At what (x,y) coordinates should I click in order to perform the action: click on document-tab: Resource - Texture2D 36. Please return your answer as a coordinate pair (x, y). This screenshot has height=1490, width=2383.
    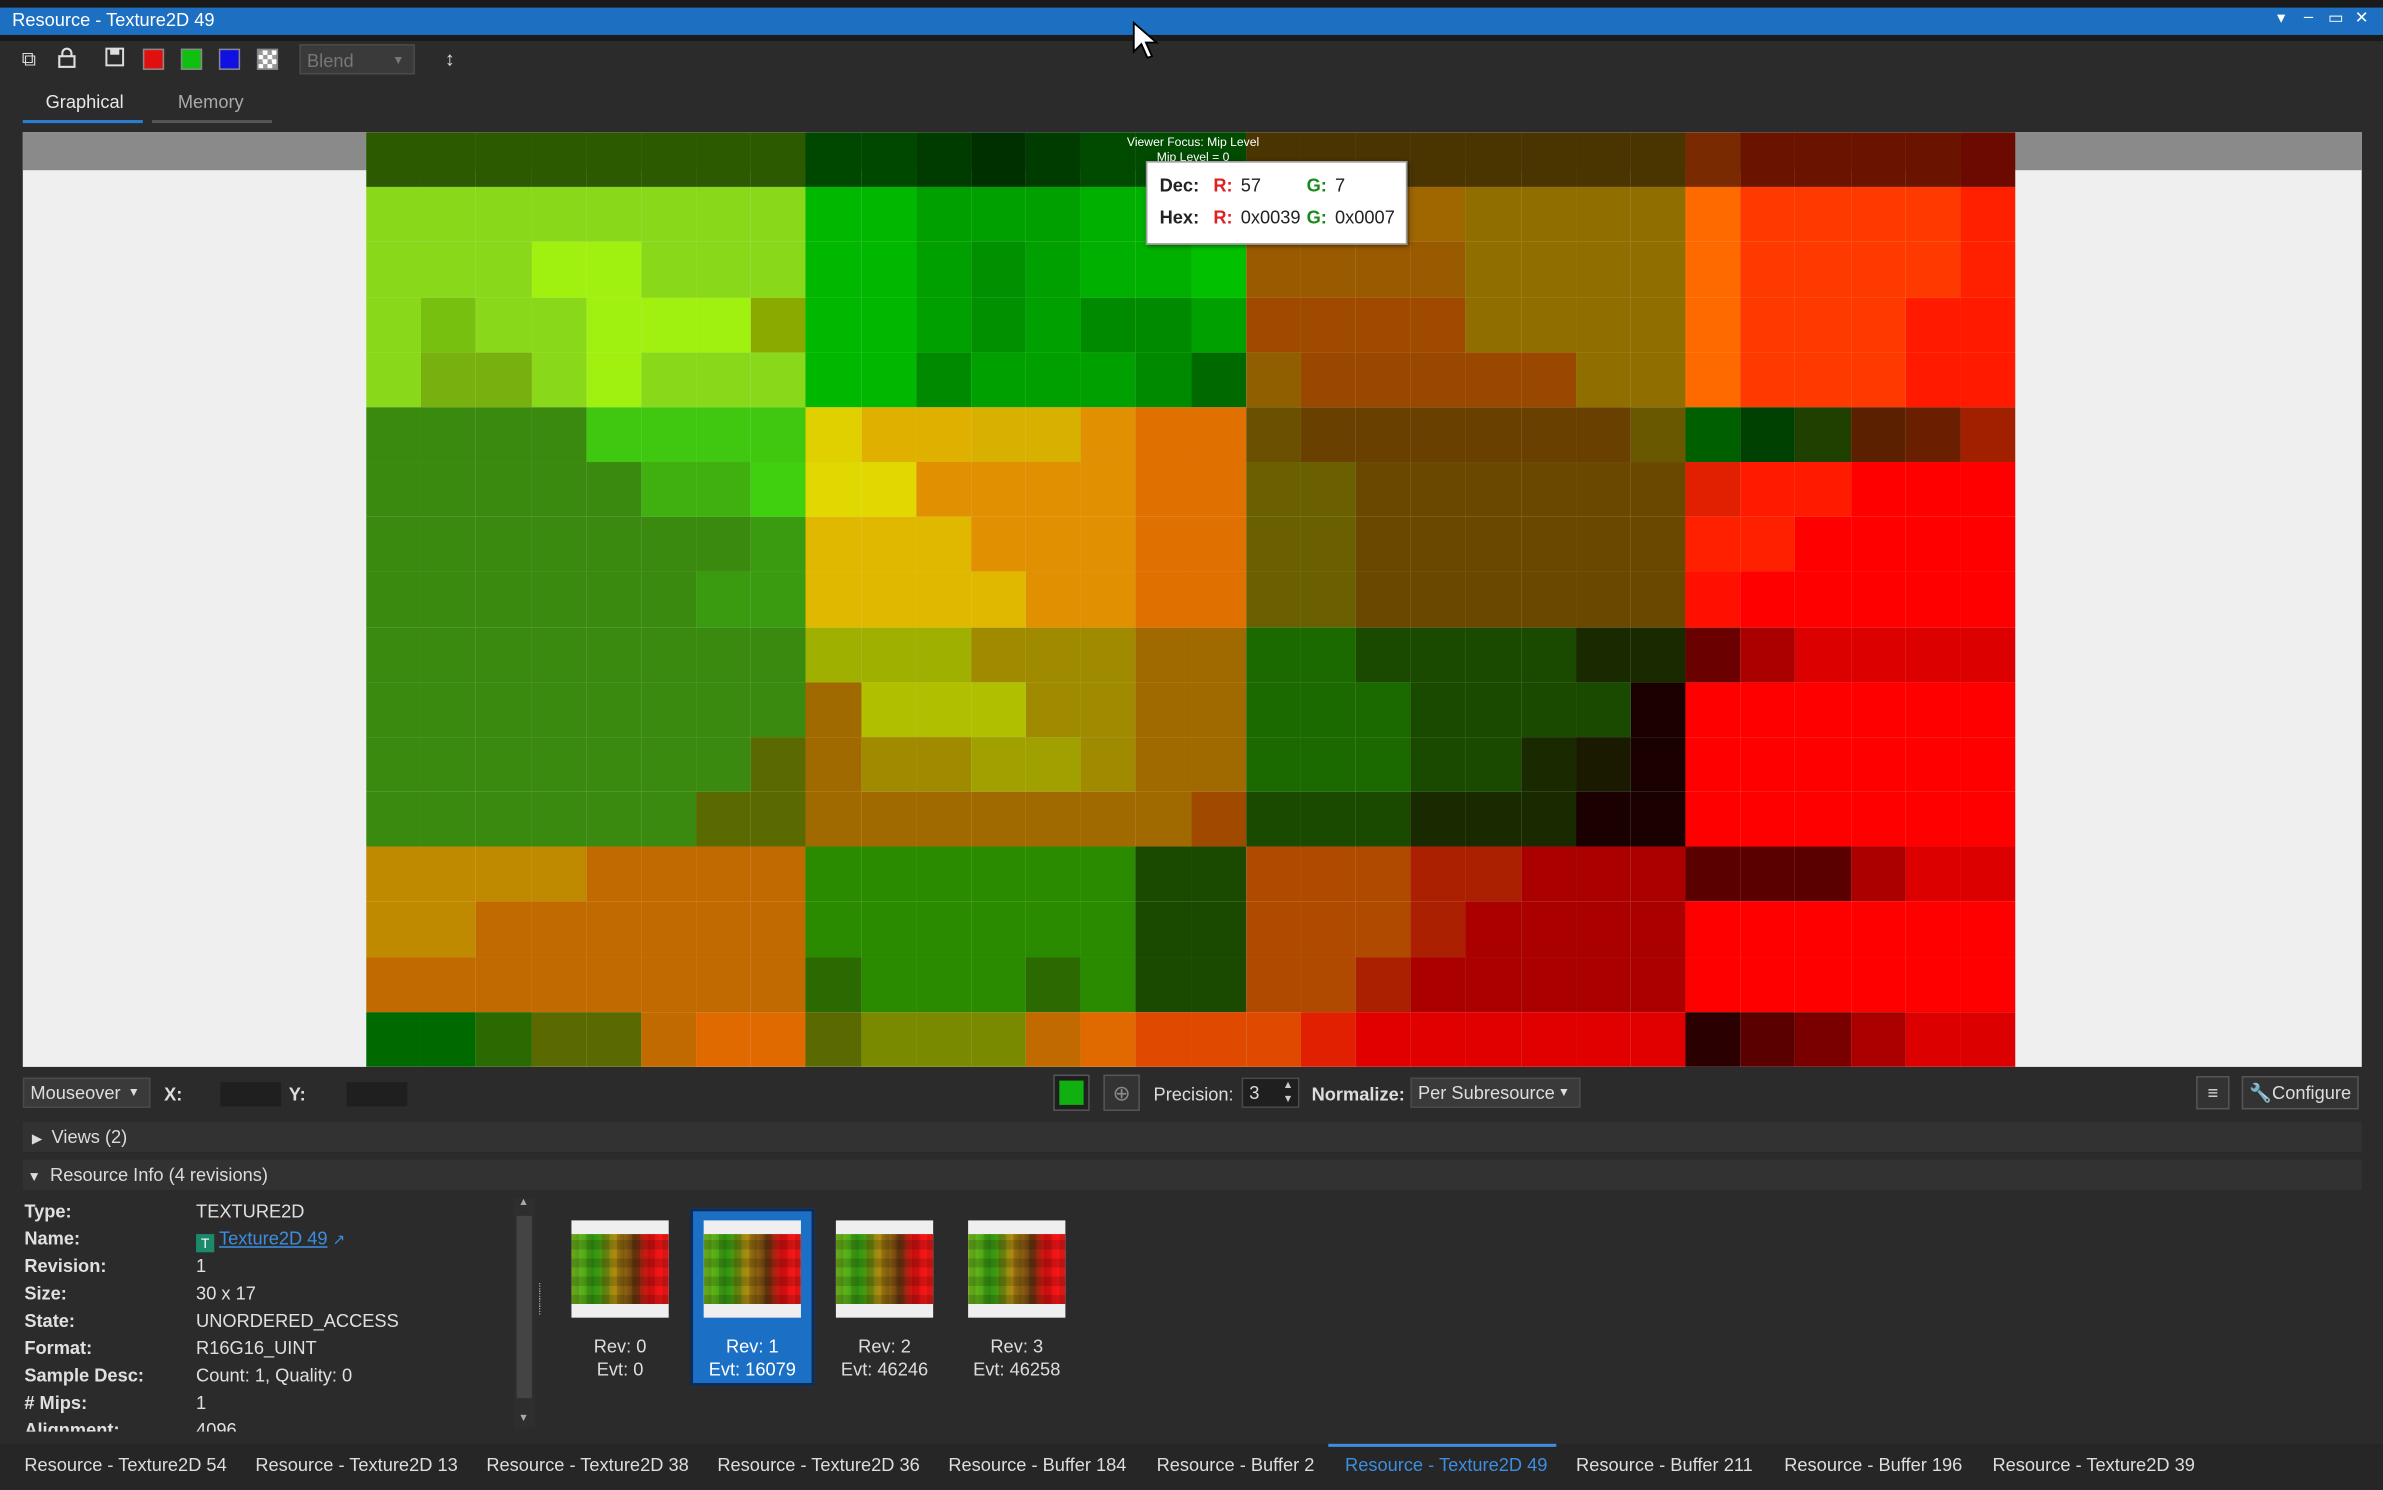
    Looking at the image, I should click on (818, 1464).